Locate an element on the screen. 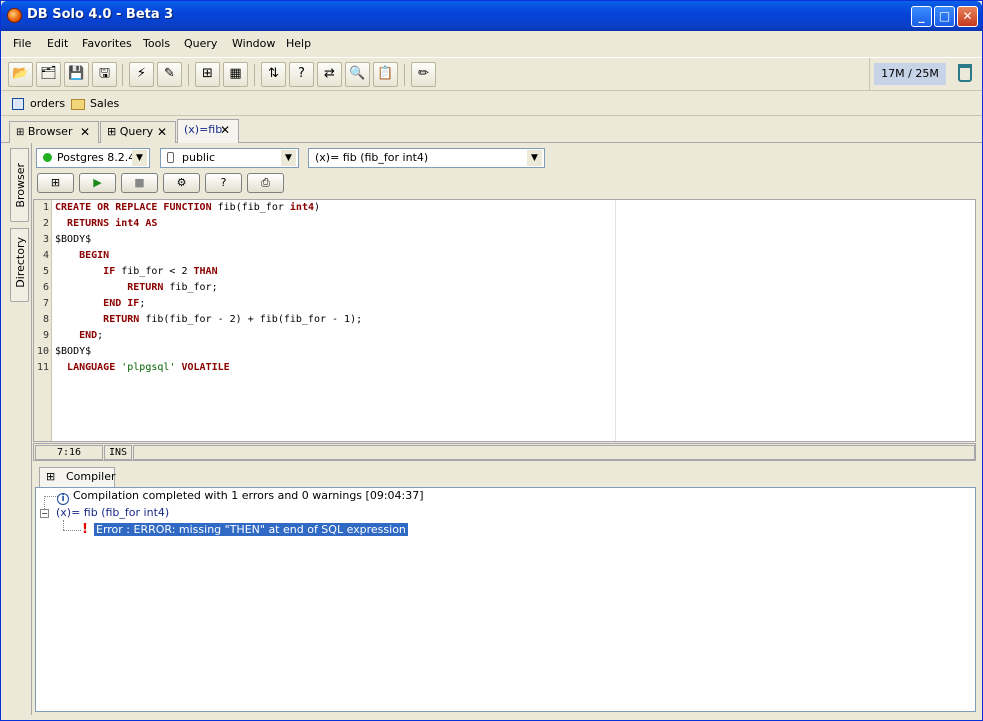 This screenshot has width=983, height=721. save-icon: 💾 is located at coordinates (76, 74).